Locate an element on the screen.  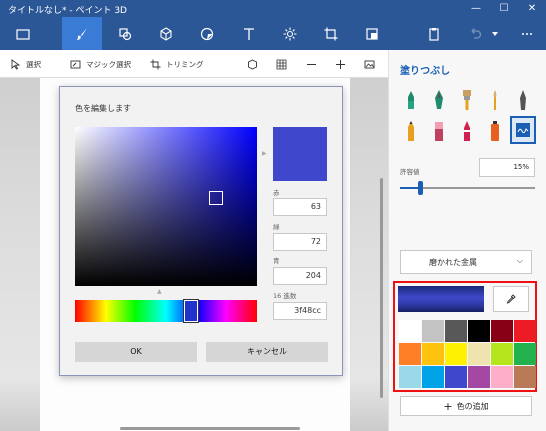
marker-icon is located at coordinates (411, 100).